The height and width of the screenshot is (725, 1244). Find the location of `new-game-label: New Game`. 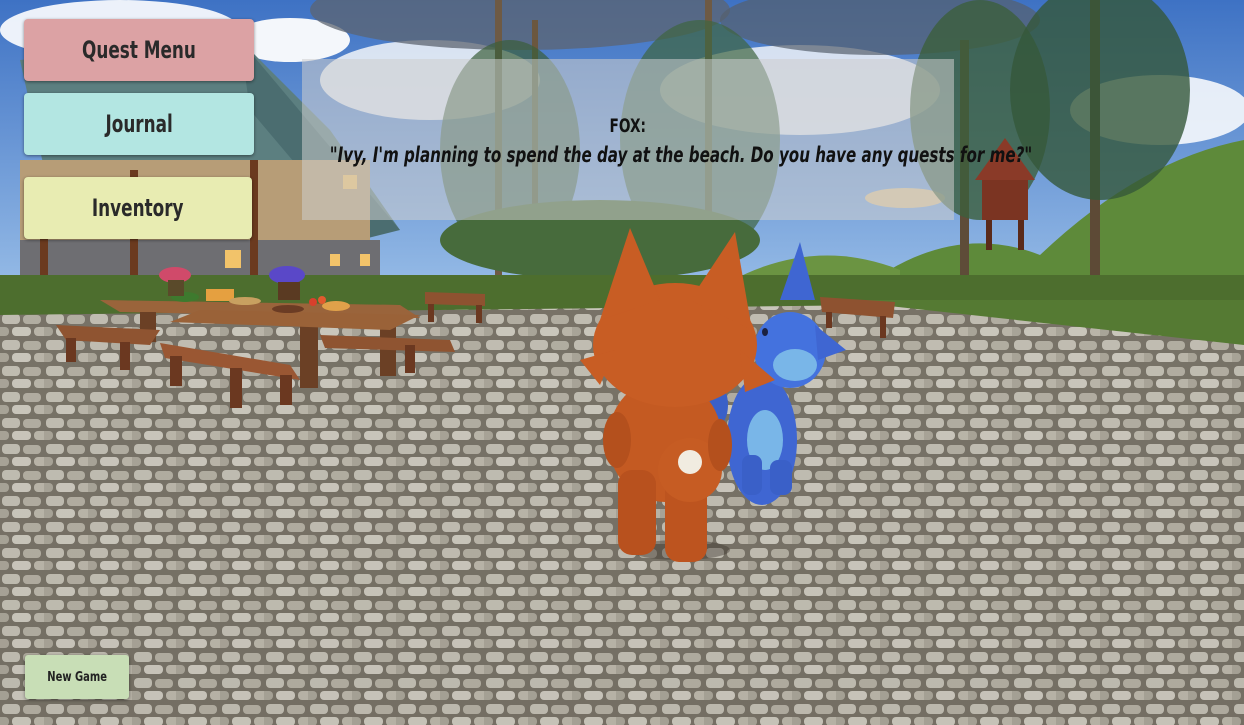

new-game-label: New Game is located at coordinates (77, 677).